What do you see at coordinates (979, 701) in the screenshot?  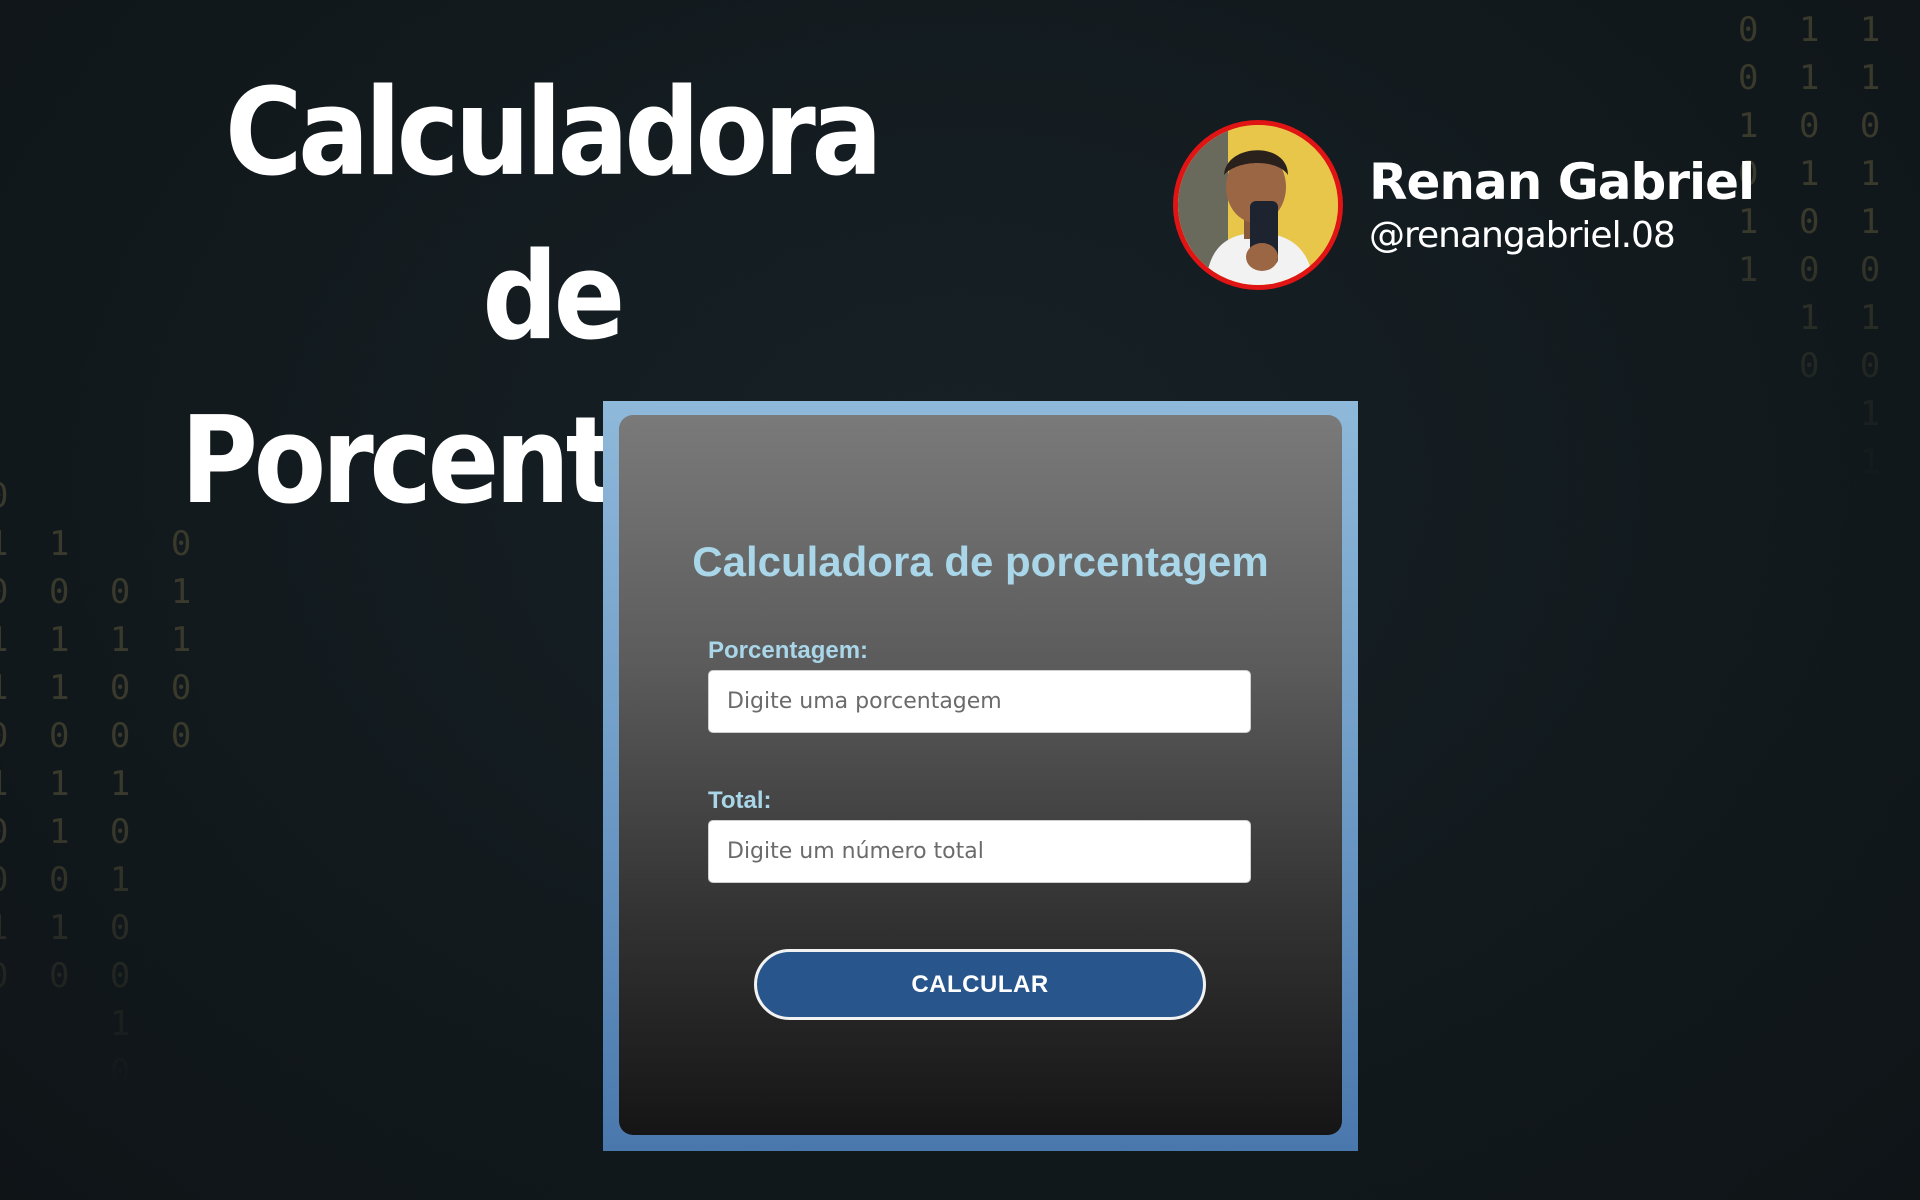 I see `percent-input` at bounding box center [979, 701].